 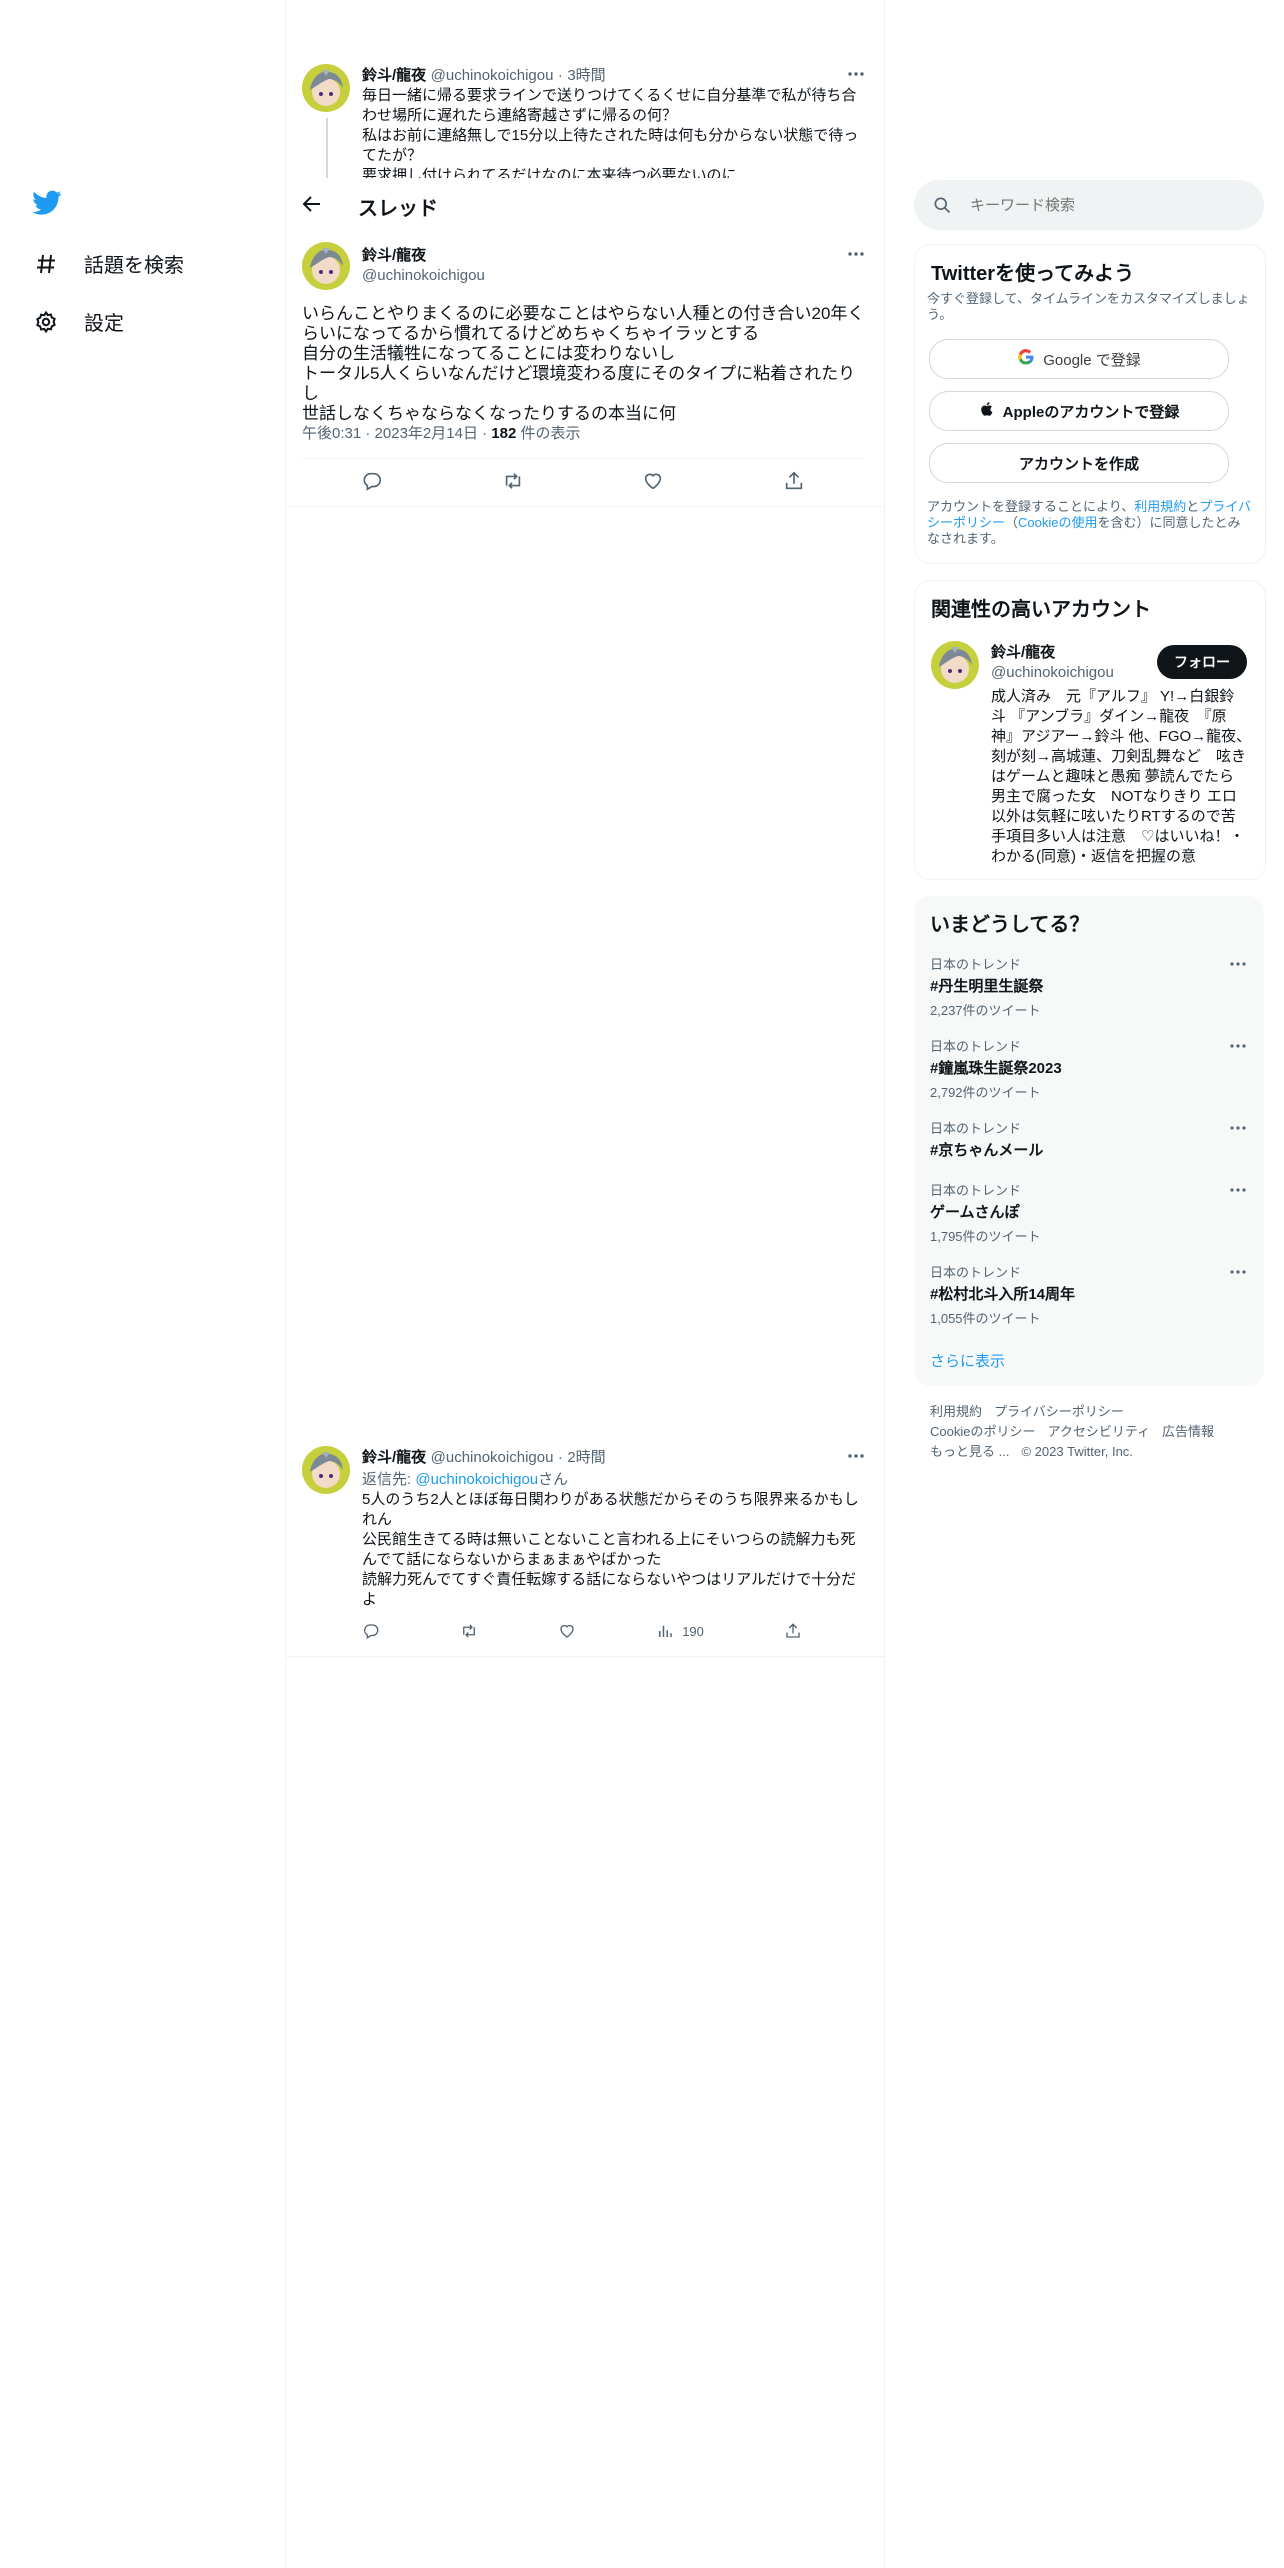 I want to click on reply-tweet-actions: 190, so click(x=582, y=1631).